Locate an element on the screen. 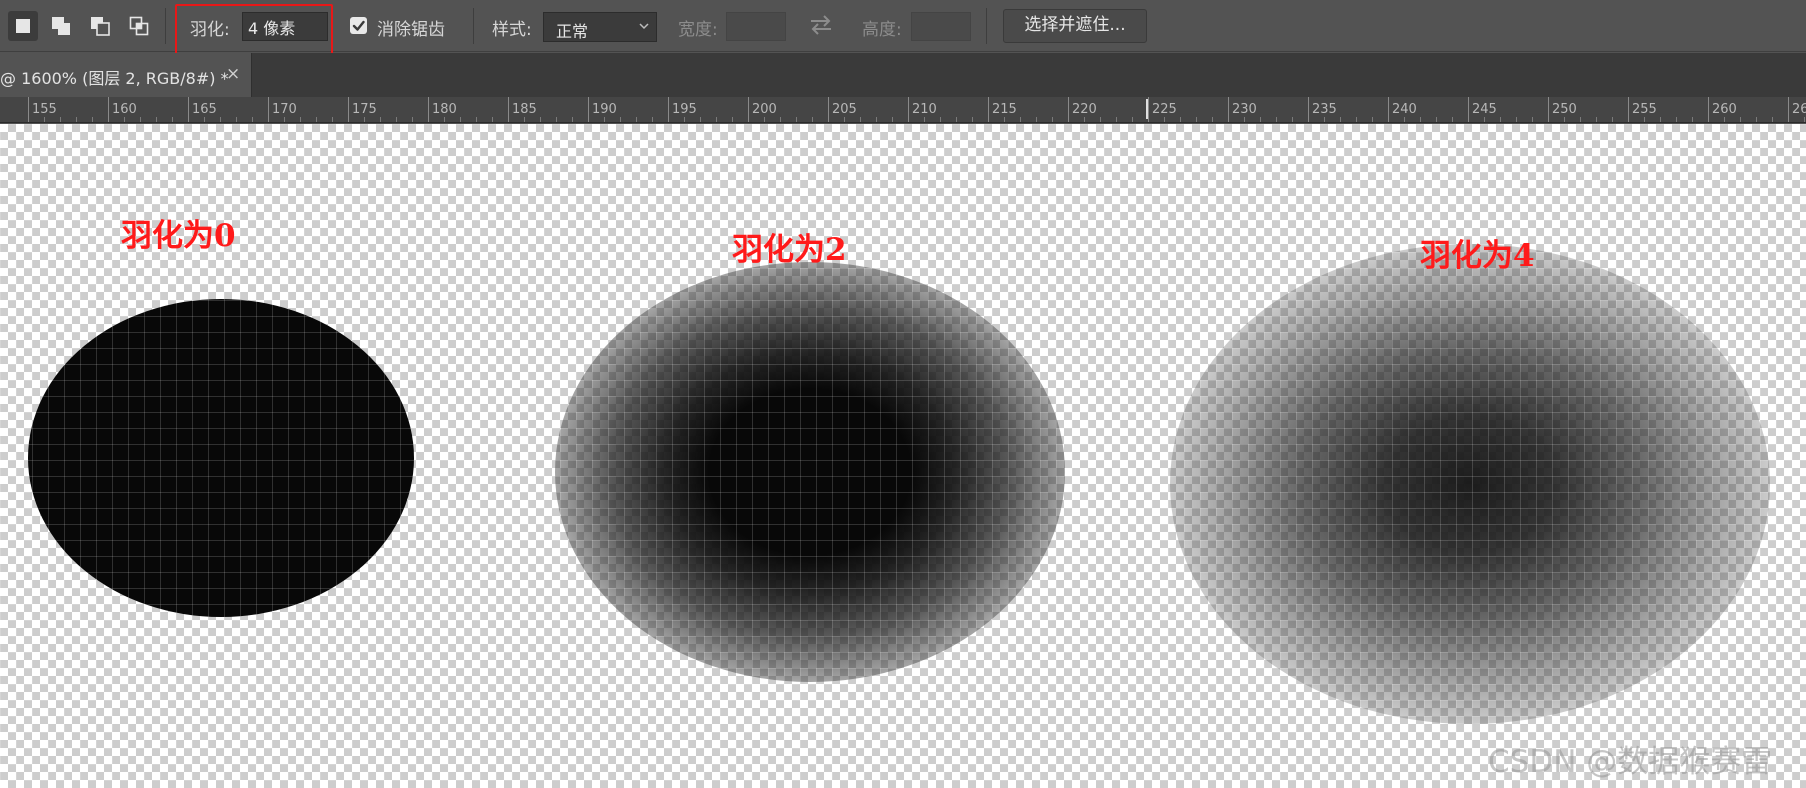  annotation-feather-4: 羽化为4 is located at coordinates (1477, 256).